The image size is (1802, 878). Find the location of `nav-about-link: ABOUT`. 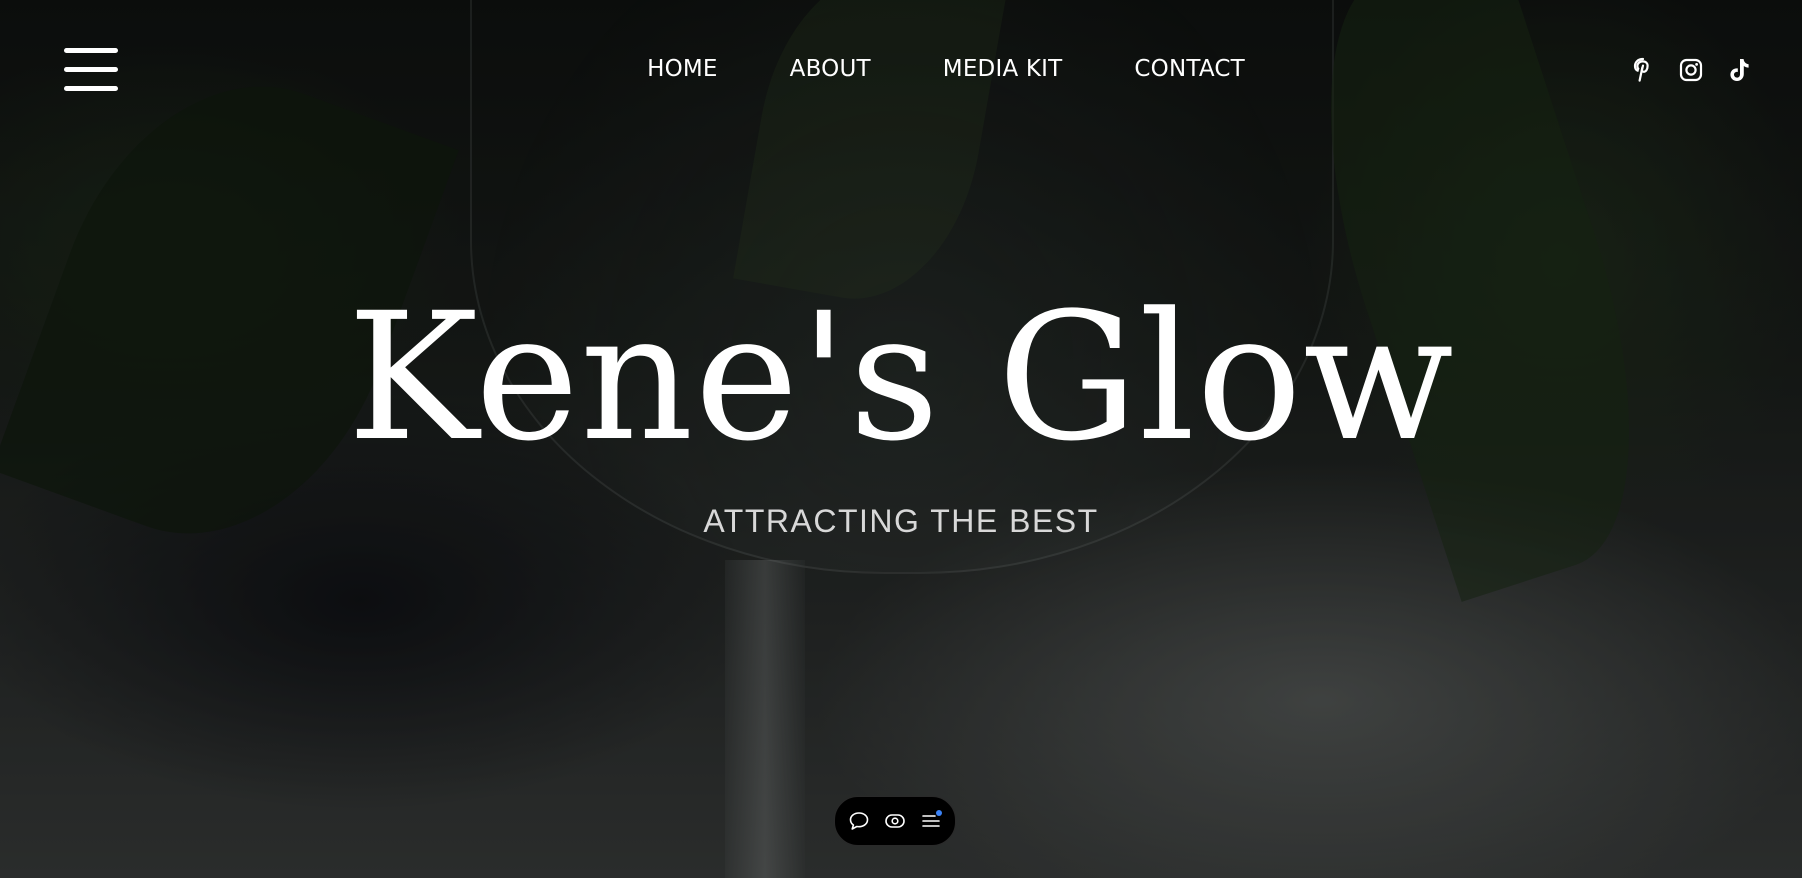

nav-about-link: ABOUT is located at coordinates (830, 69).